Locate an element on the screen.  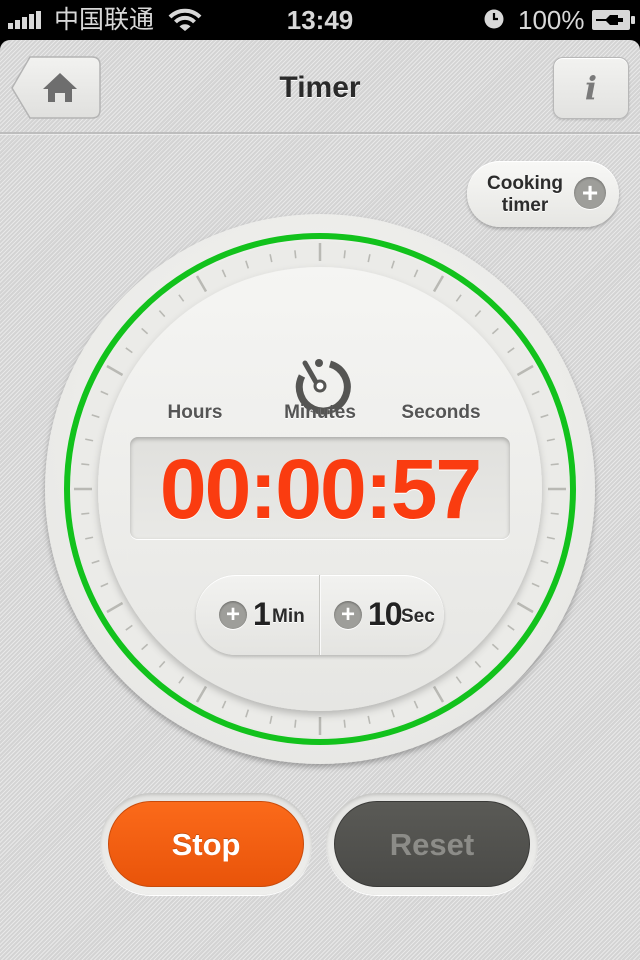
increment-group: + 1 Min + 10 Sec is located at coordinates (320, 615).